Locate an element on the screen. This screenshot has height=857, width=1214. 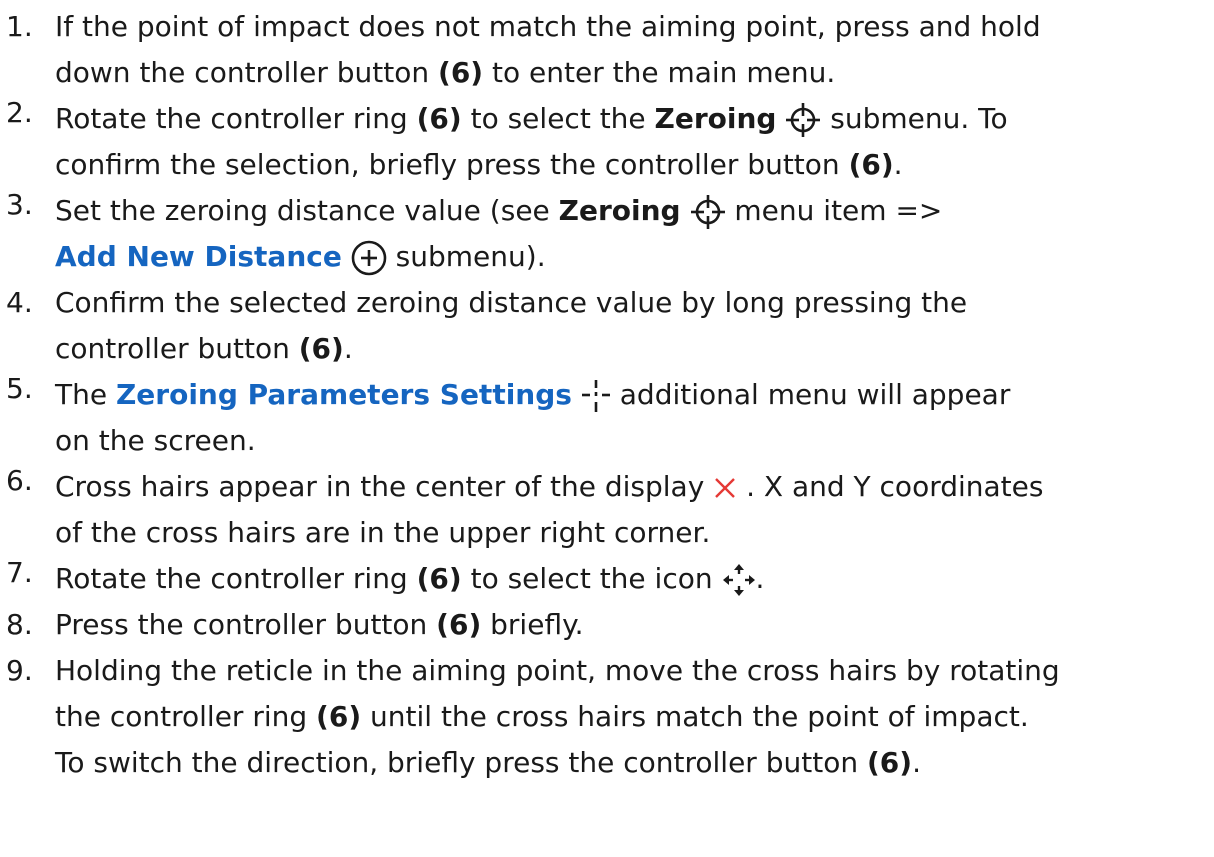
step-number: 5. is located at coordinates (19, 388).